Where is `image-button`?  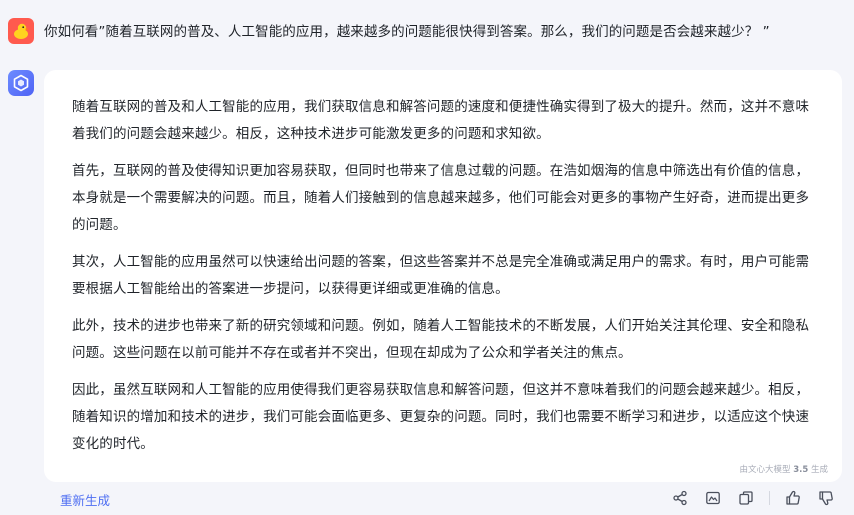 image-button is located at coordinates (713, 498).